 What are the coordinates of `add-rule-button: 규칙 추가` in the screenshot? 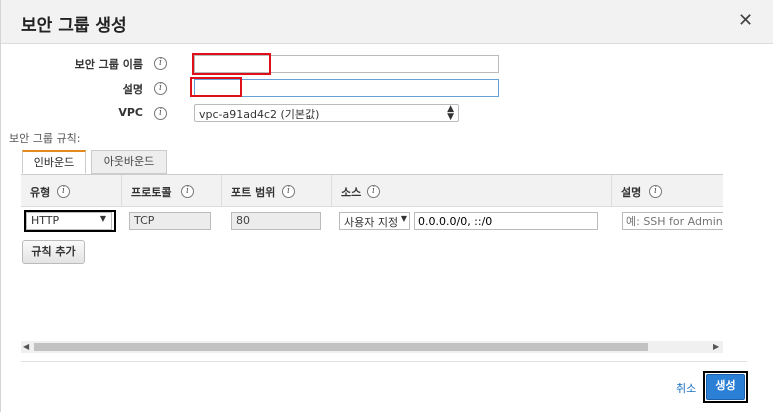 It's located at (53, 252).